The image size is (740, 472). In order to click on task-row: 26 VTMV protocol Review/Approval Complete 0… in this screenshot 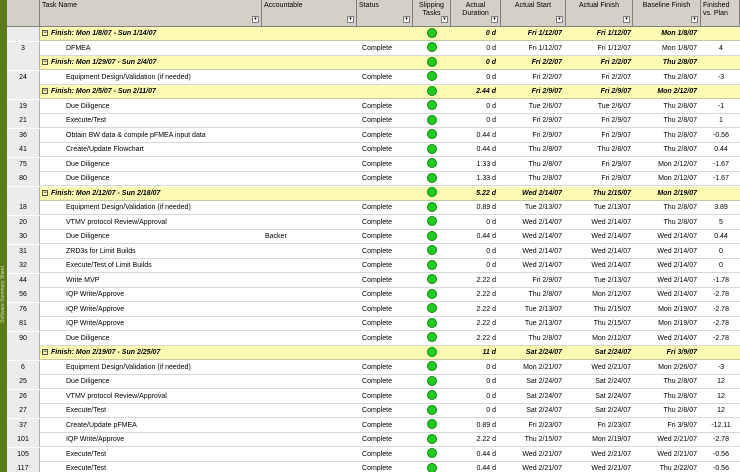, I will do `click(373, 396)`.